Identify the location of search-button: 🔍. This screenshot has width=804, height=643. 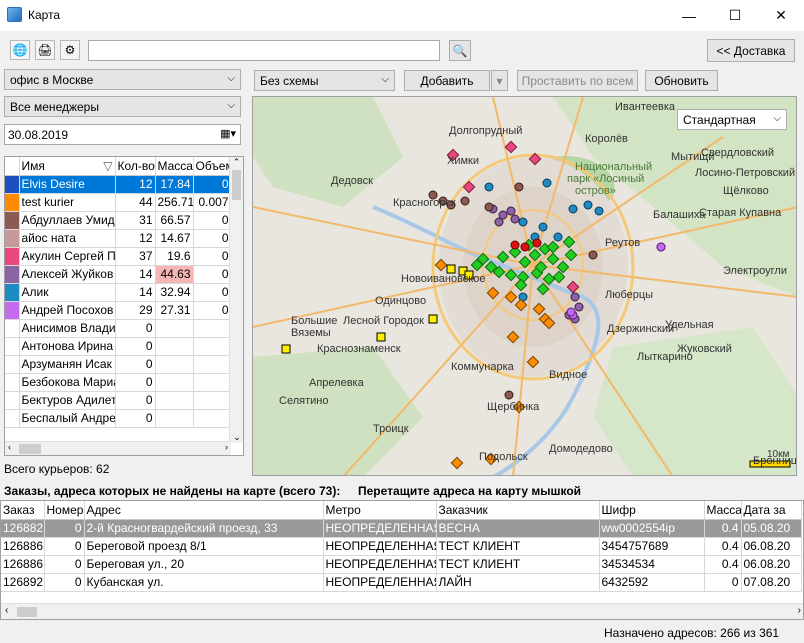
(460, 50).